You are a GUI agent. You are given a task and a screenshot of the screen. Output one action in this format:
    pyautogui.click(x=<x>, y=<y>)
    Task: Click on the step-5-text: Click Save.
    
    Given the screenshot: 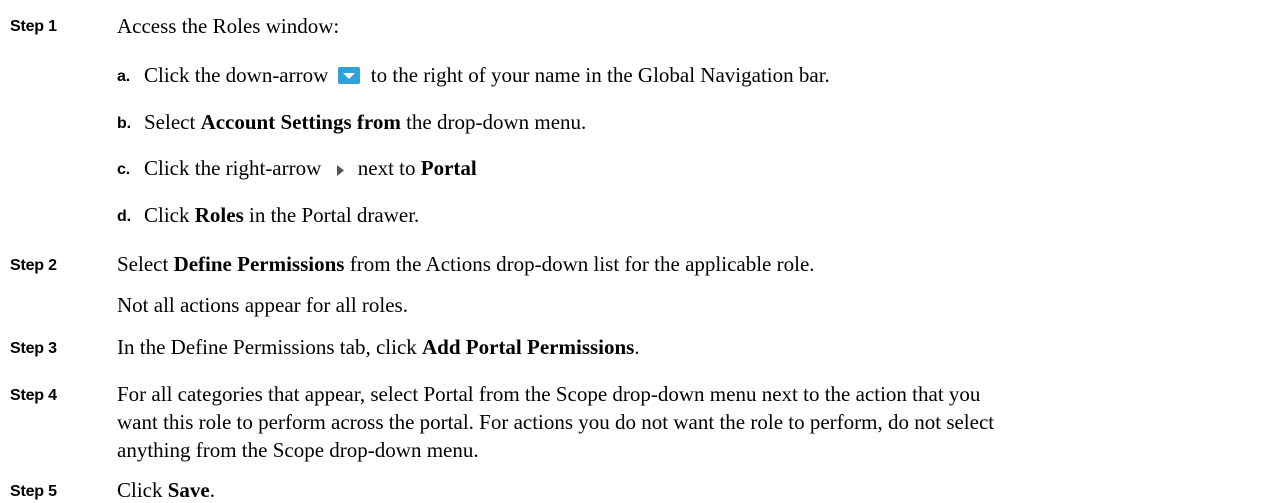 What is the action you would take?
    pyautogui.click(x=166, y=490)
    